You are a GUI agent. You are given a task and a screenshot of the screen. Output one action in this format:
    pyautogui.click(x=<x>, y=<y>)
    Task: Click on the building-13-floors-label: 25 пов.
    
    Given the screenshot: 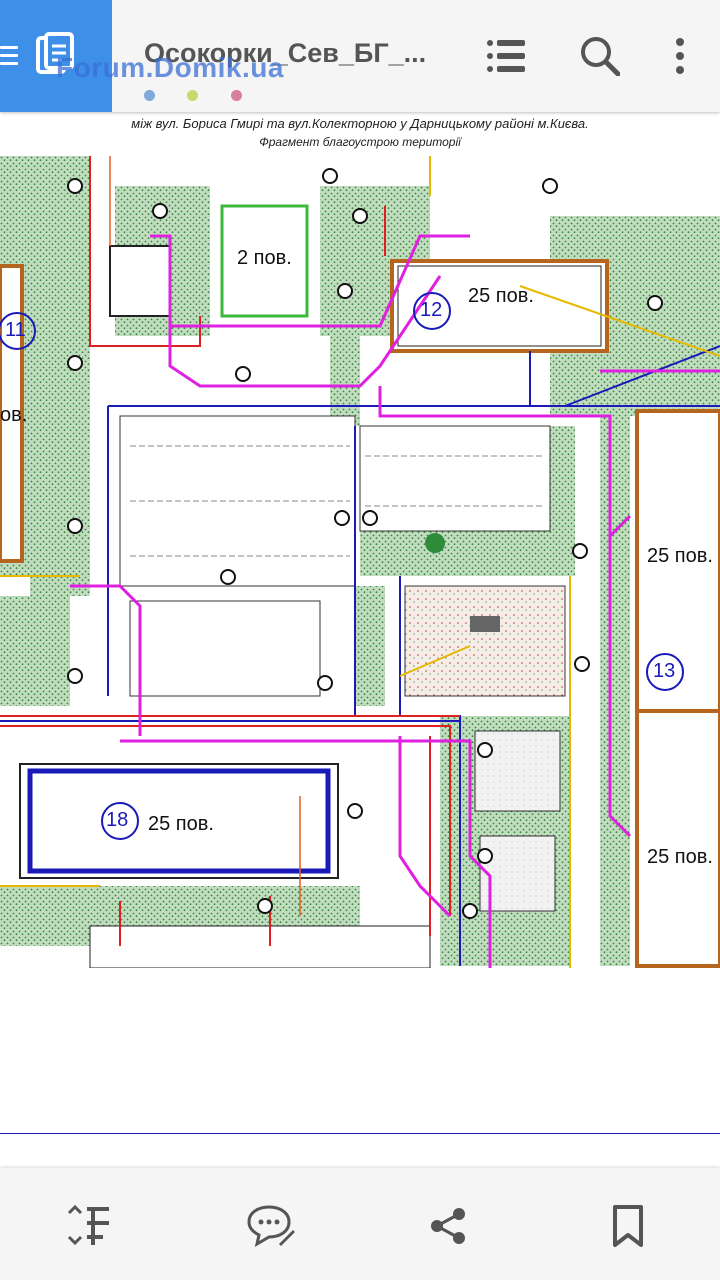 What is the action you would take?
    pyautogui.click(x=680, y=556)
    